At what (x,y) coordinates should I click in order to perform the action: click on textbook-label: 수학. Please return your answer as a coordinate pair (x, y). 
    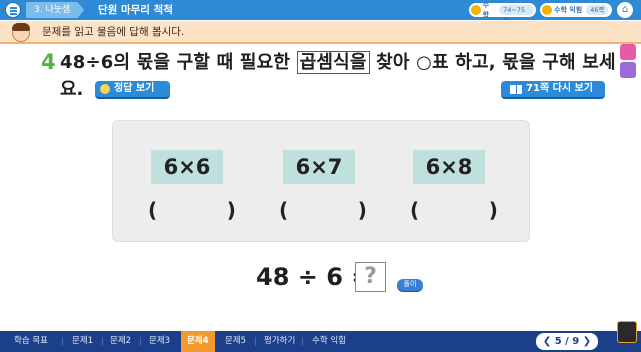
    Looking at the image, I should click on (486, 10).